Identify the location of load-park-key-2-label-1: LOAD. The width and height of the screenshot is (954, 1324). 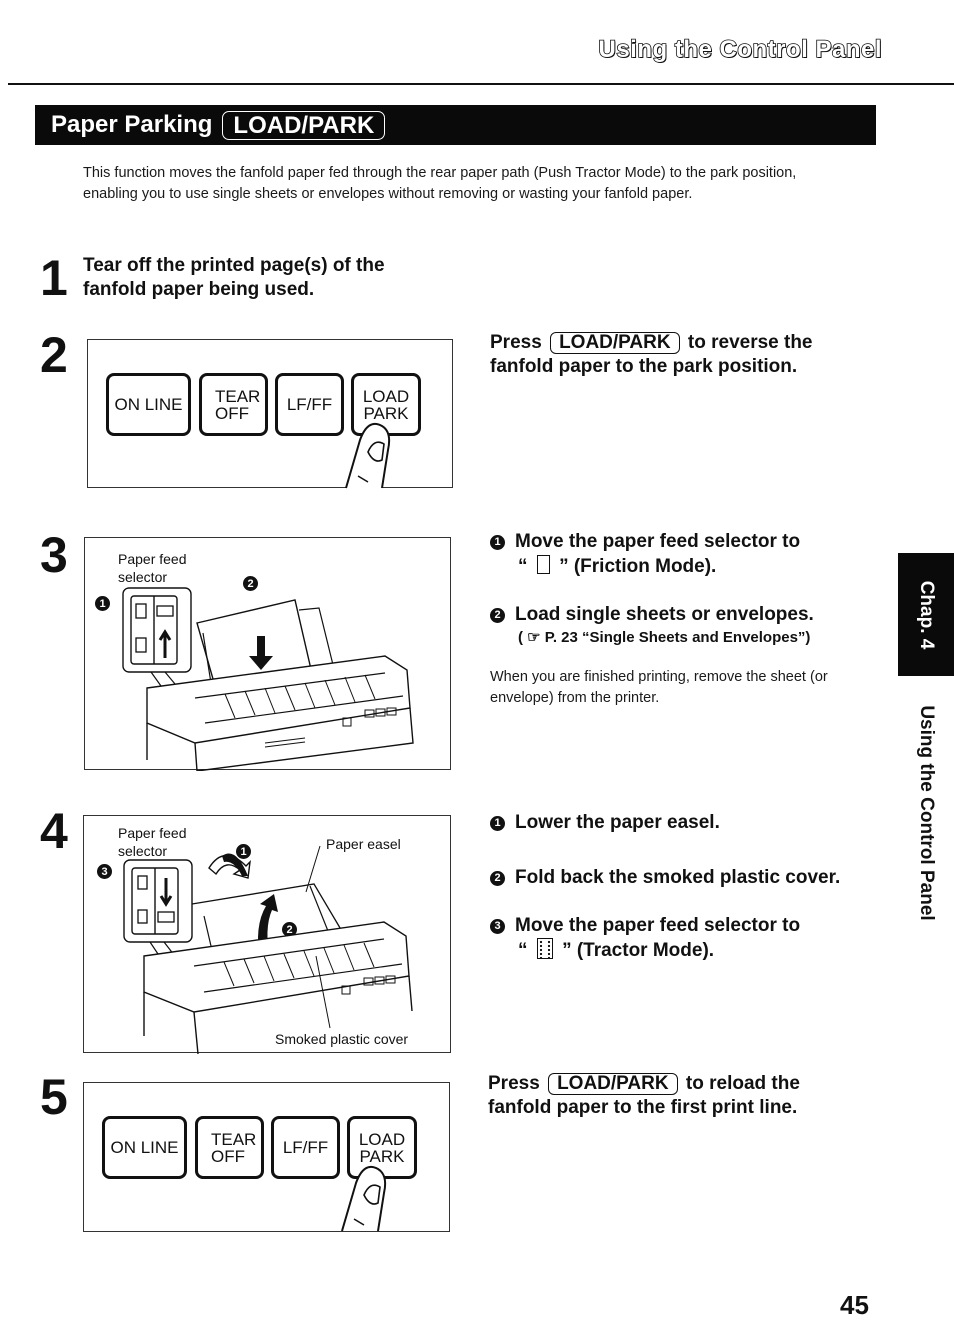
(382, 1139).